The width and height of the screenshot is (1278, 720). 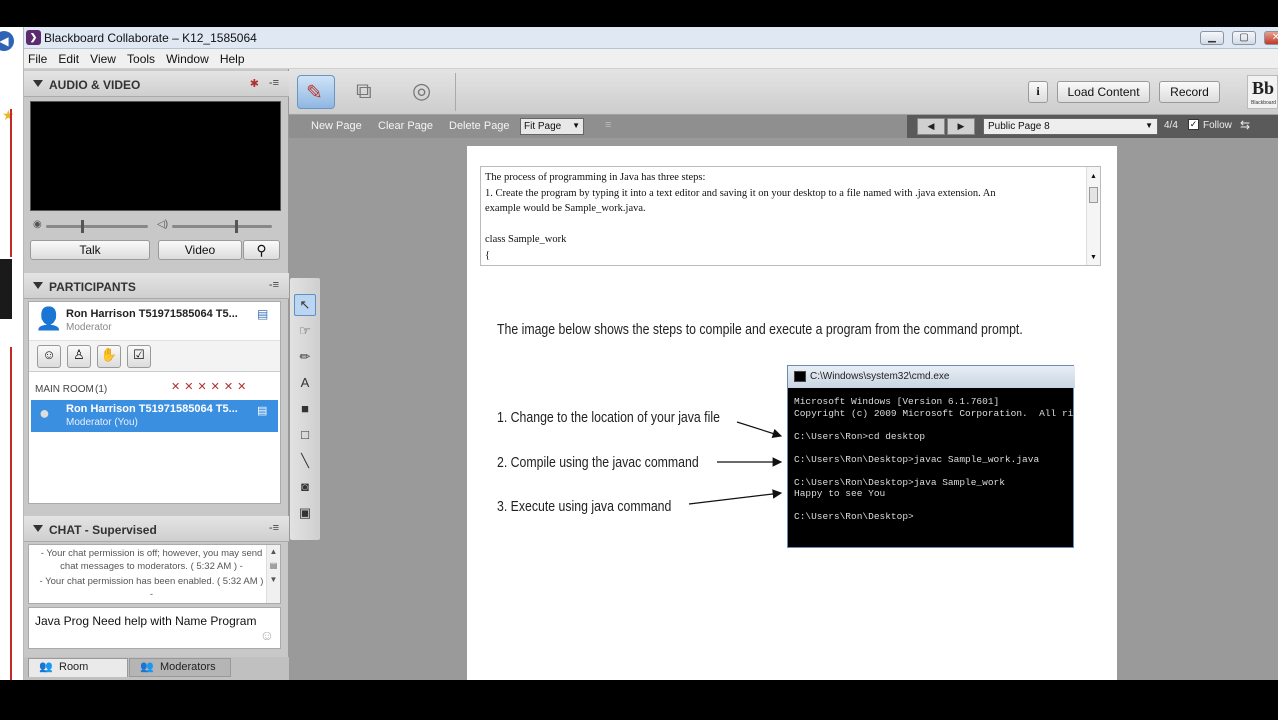 What do you see at coordinates (305, 487) in the screenshot?
I see `screen-capture-icon: ◙` at bounding box center [305, 487].